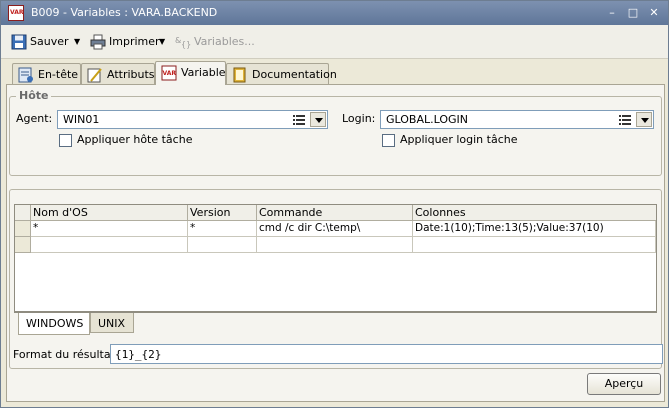 Image resolution: width=669 pixels, height=408 pixels. Describe the element at coordinates (239, 75) in the screenshot. I see `book-icon` at that location.